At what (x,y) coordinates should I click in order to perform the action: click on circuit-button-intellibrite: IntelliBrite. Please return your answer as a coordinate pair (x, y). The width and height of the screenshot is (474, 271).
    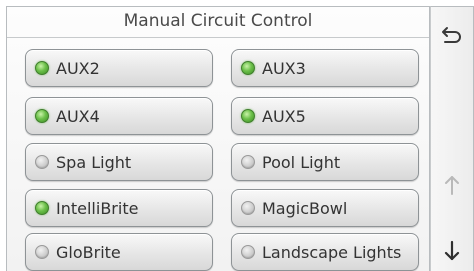
    Looking at the image, I should click on (119, 208).